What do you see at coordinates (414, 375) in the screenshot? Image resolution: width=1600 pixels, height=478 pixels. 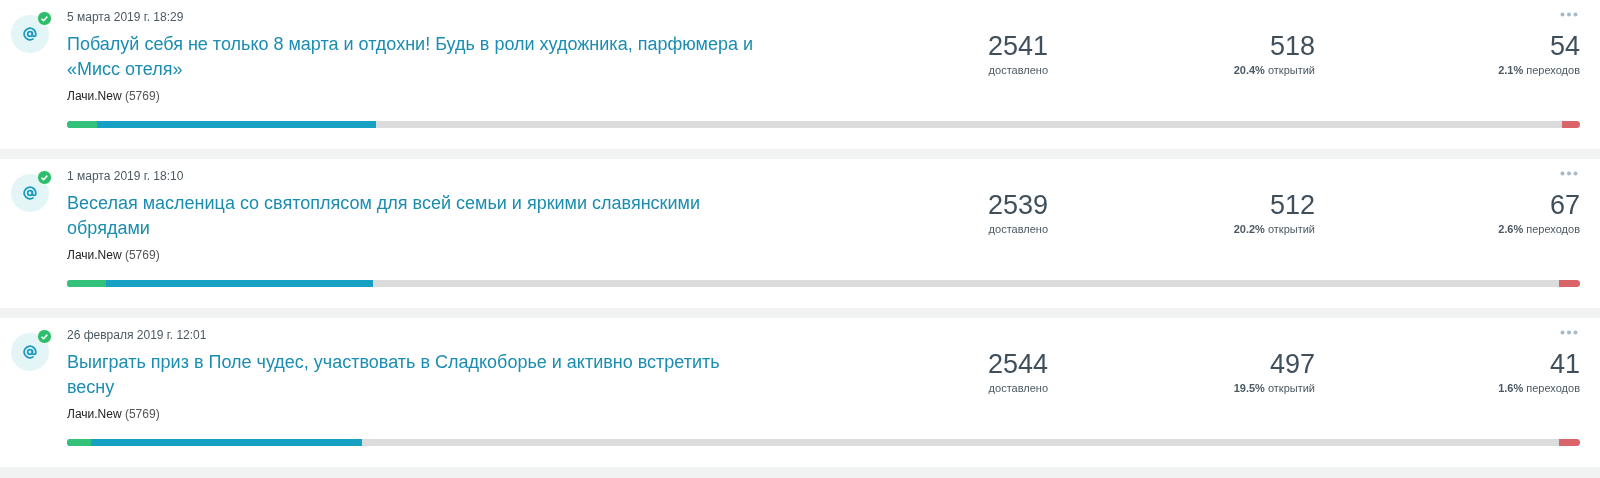 I see `campaign-title-link: Выиграть приз в Поле чудес, участвовать в Сладкоборье и активно встретить весну` at bounding box center [414, 375].